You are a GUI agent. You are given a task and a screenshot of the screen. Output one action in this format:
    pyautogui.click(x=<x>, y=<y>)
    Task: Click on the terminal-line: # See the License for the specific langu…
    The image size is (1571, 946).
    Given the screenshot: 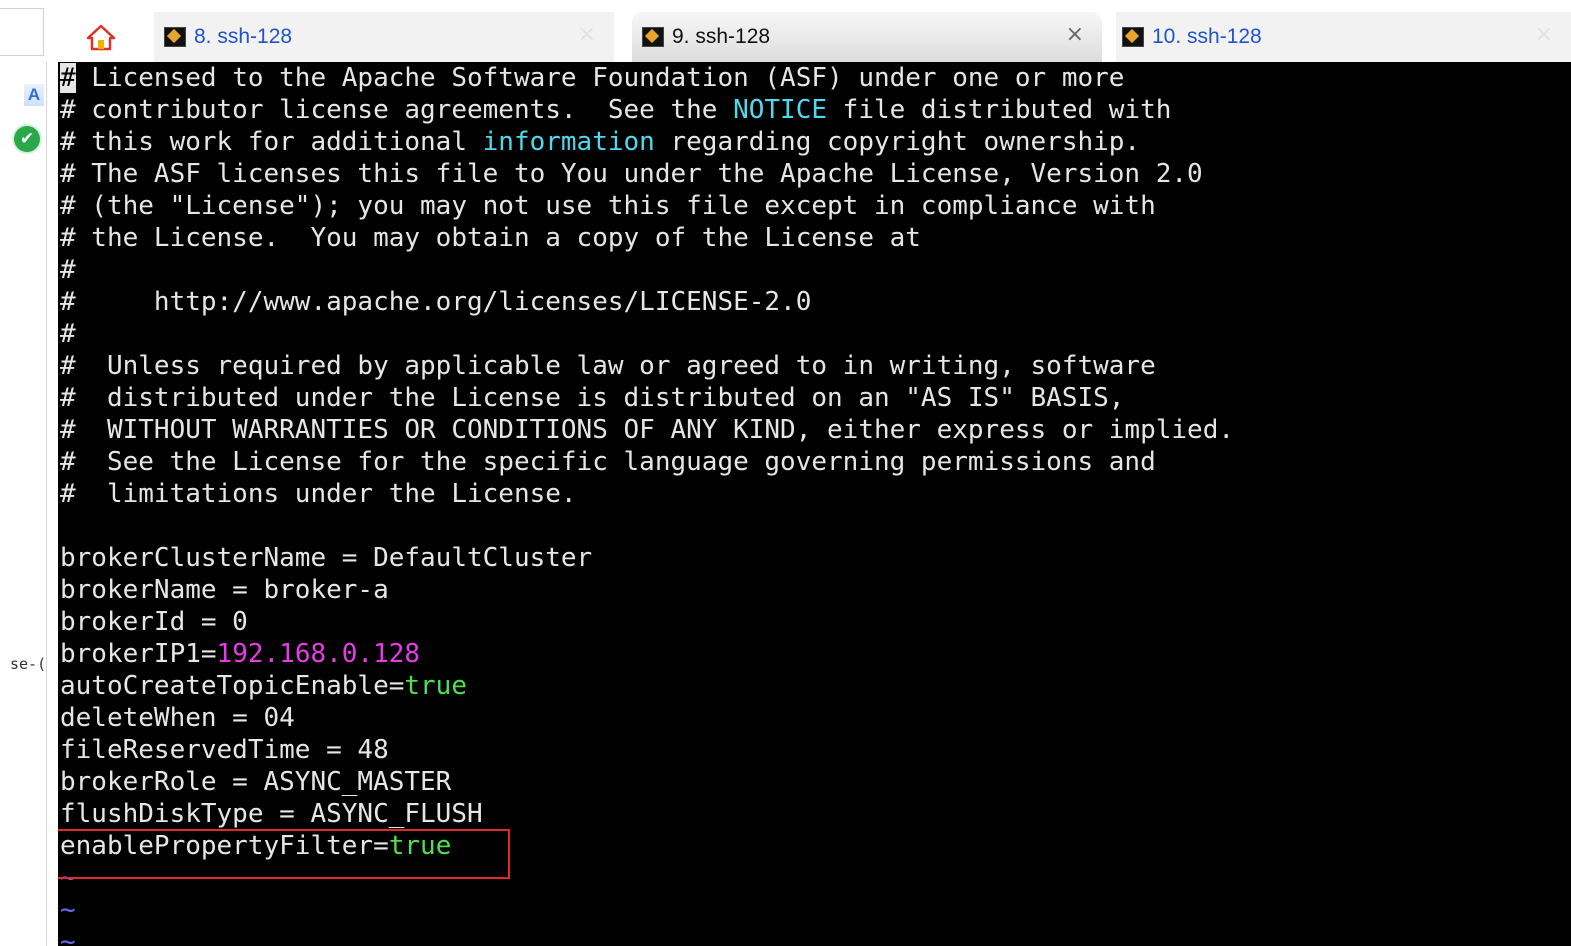 What is the action you would take?
    pyautogui.click(x=647, y=462)
    